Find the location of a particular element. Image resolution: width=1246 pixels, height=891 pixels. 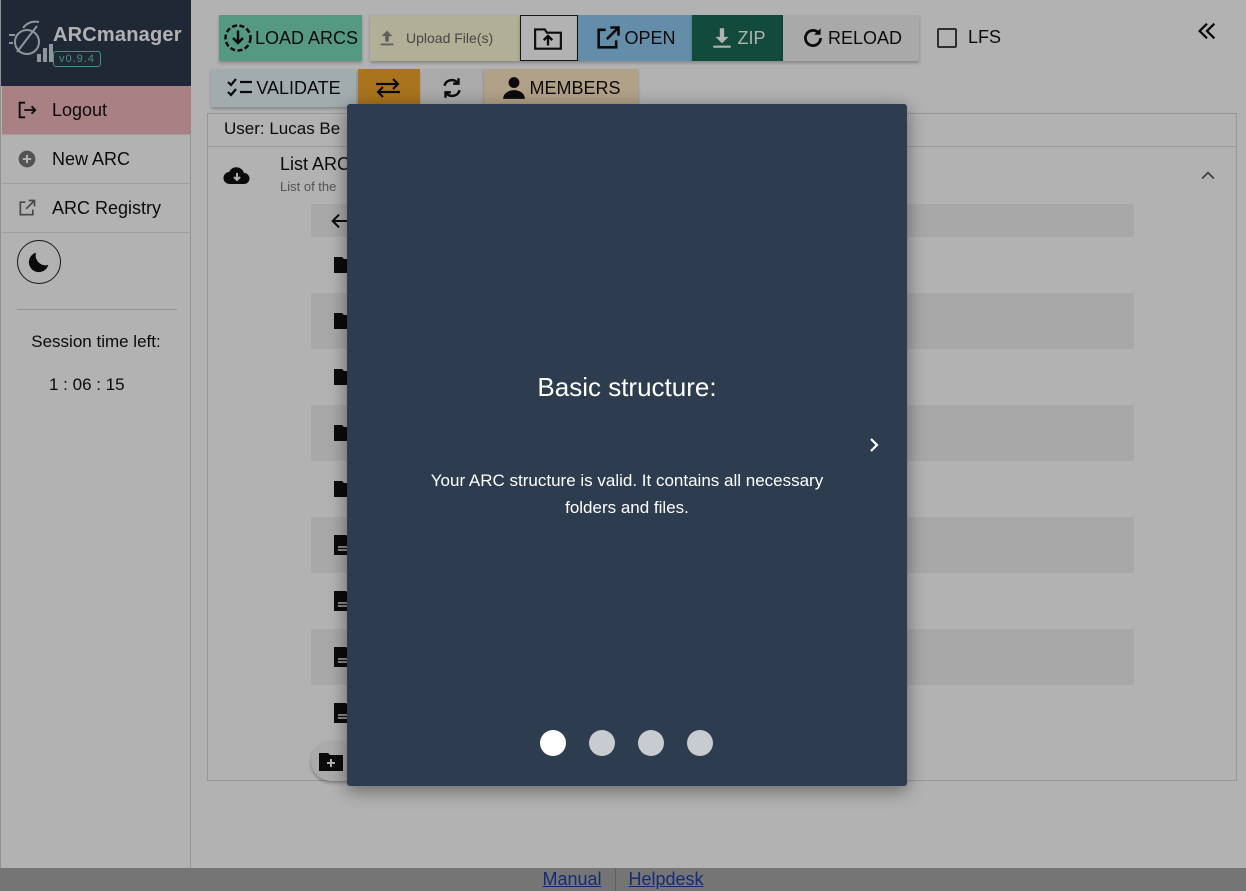

carousel-pagination is located at coordinates (626, 743).